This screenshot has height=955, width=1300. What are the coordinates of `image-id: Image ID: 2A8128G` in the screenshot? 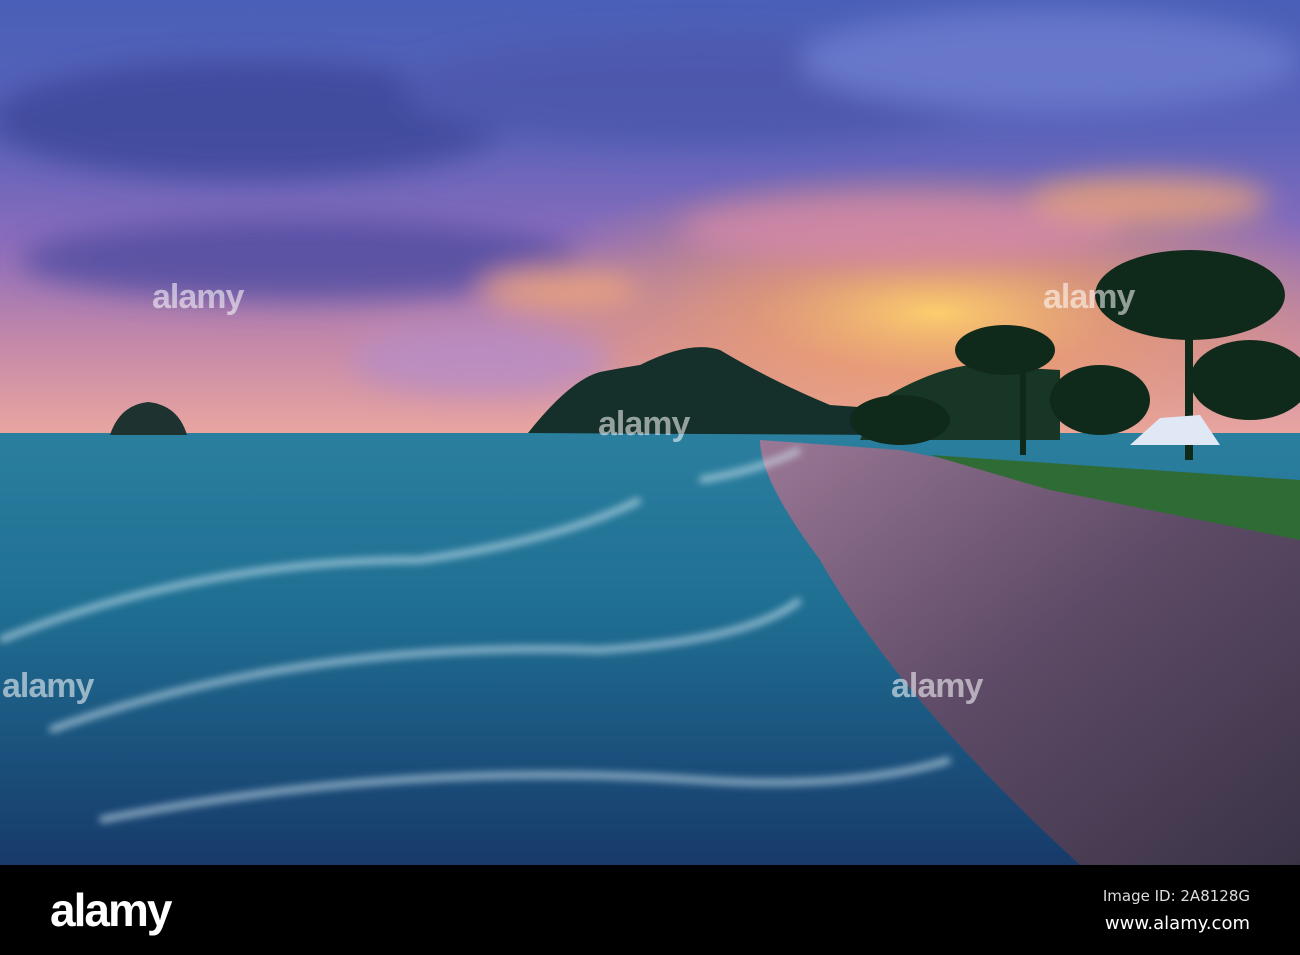 It's located at (1176, 896).